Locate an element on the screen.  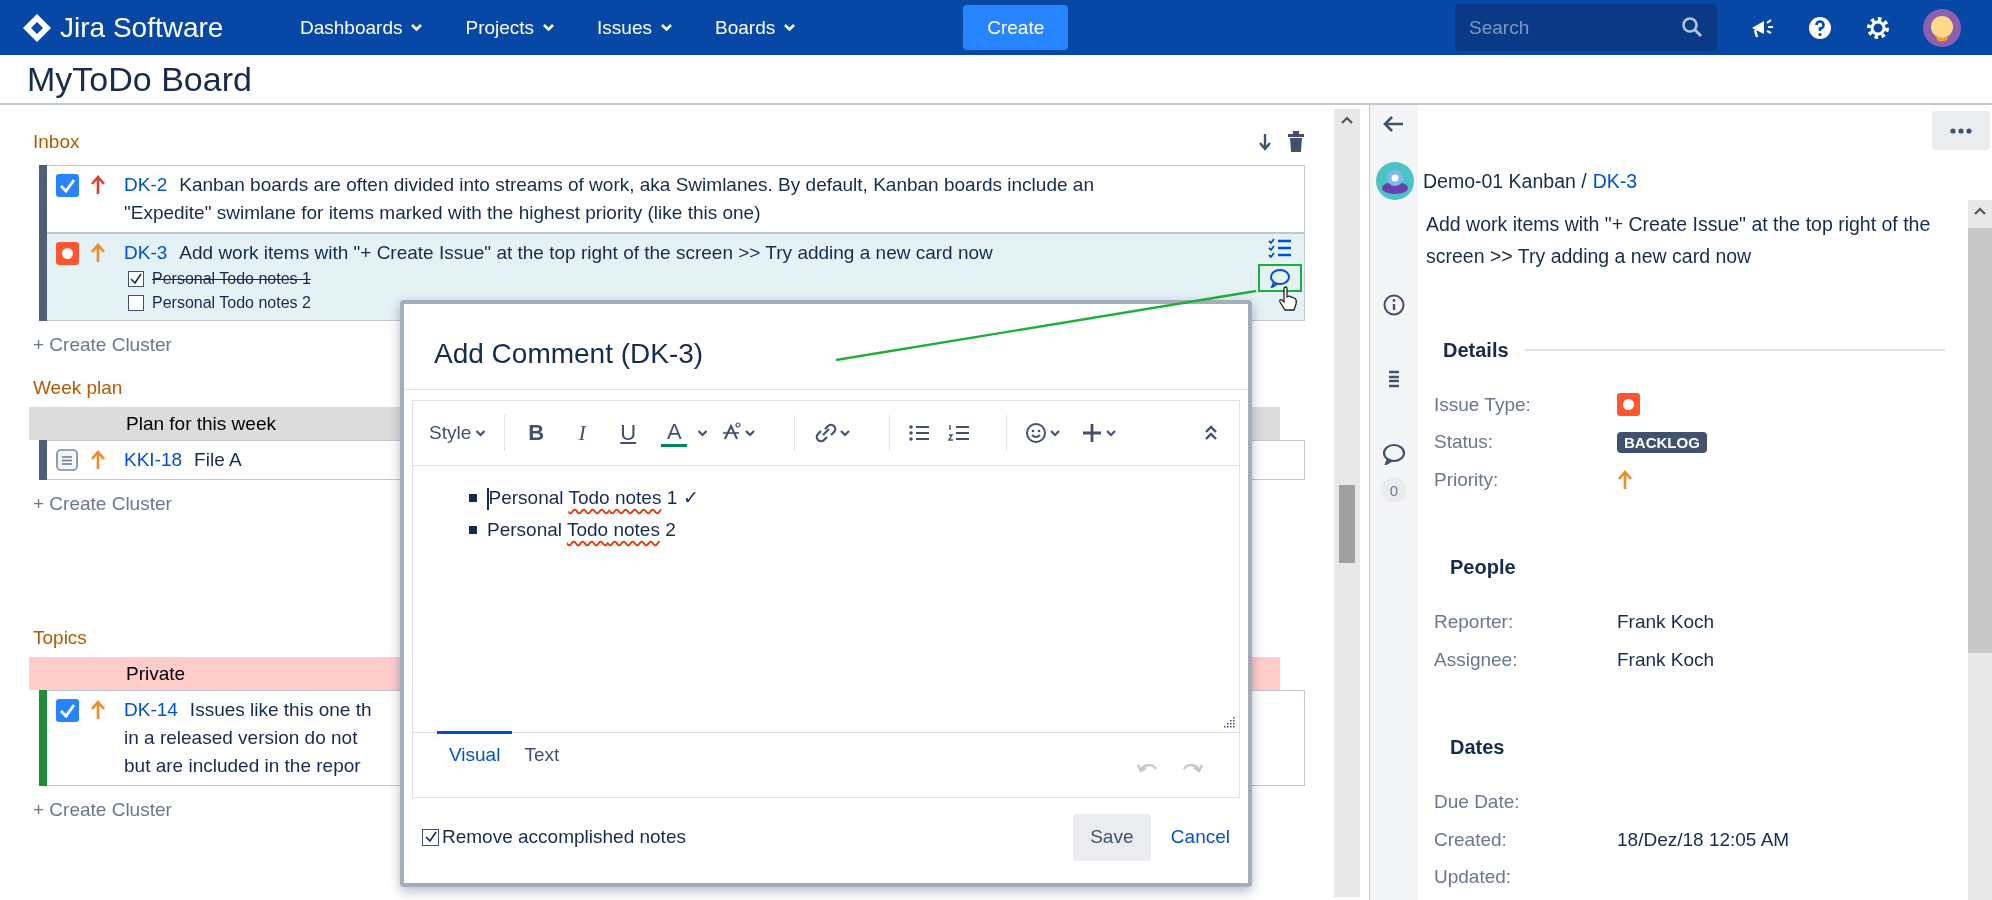
note-text: Personal Todo notes 2 is located at coordinates (231, 303).